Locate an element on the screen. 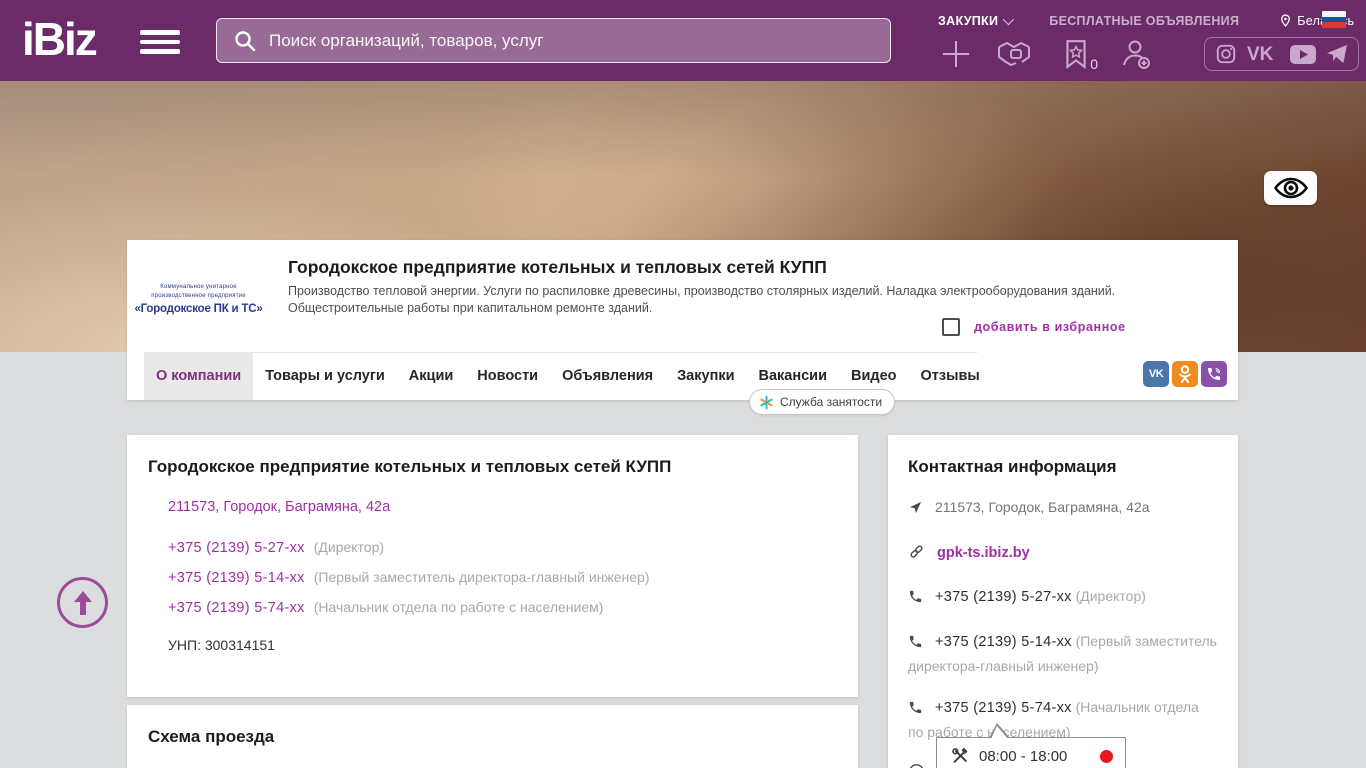 This screenshot has width=1366, height=768. odnoklassniki-icon is located at coordinates (1185, 374).